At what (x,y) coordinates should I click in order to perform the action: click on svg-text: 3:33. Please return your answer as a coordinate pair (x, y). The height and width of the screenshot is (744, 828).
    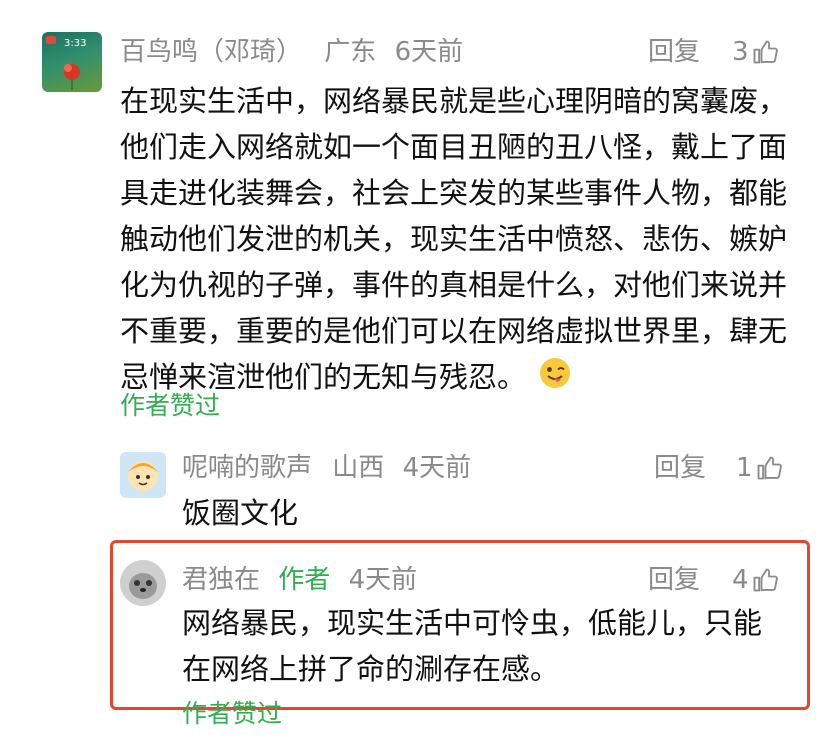
    Looking at the image, I should click on (75, 43).